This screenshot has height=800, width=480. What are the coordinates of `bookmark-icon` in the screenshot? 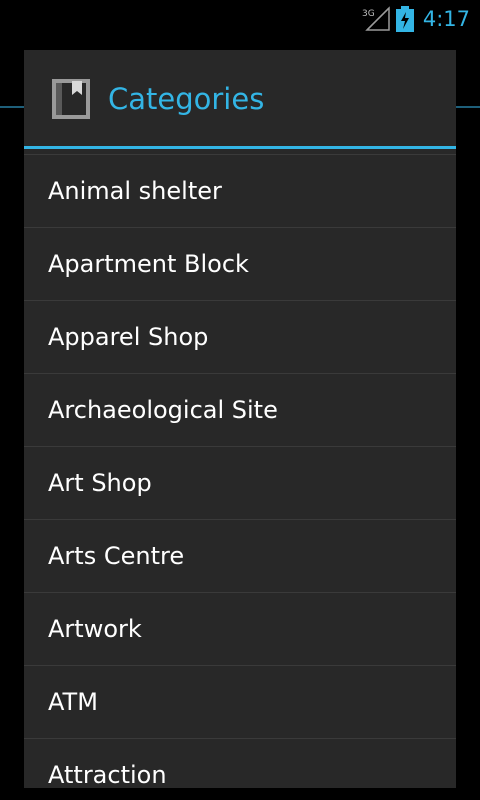 It's located at (71, 99).